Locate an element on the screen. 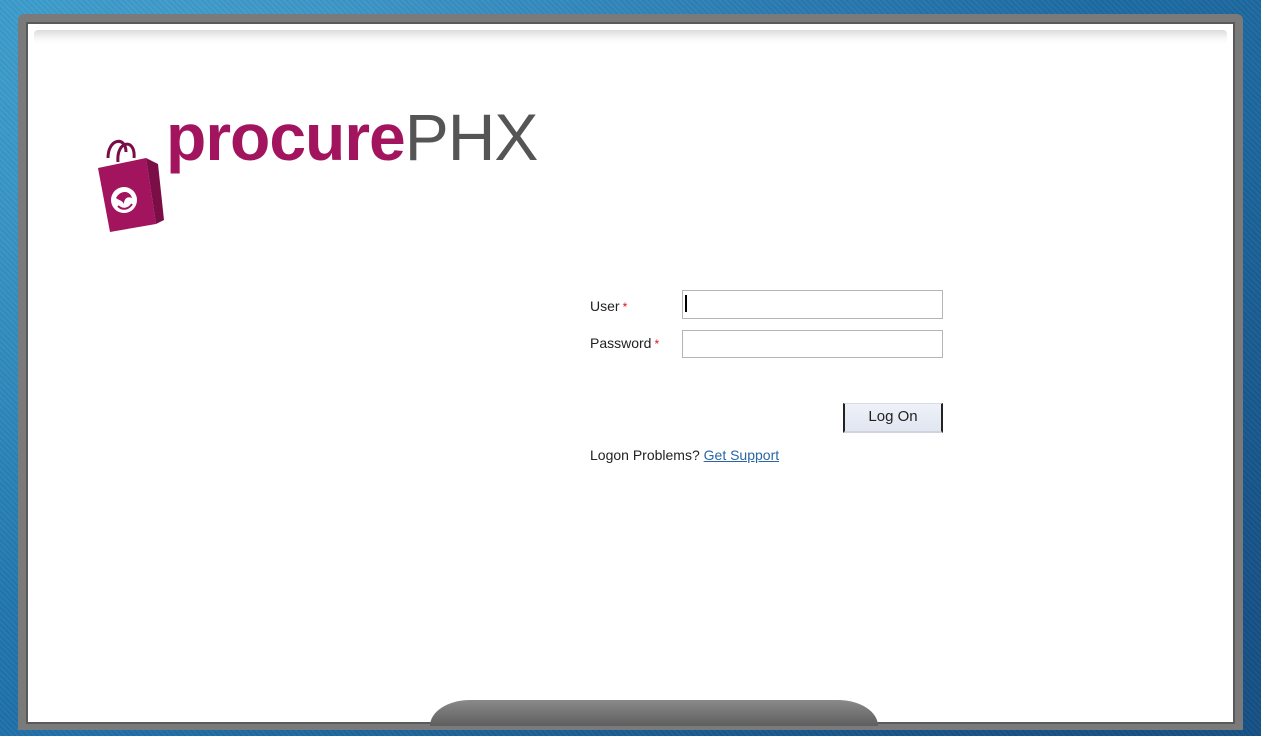 The image size is (1261, 736). logo-phx-text: PHX is located at coordinates (471, 137).